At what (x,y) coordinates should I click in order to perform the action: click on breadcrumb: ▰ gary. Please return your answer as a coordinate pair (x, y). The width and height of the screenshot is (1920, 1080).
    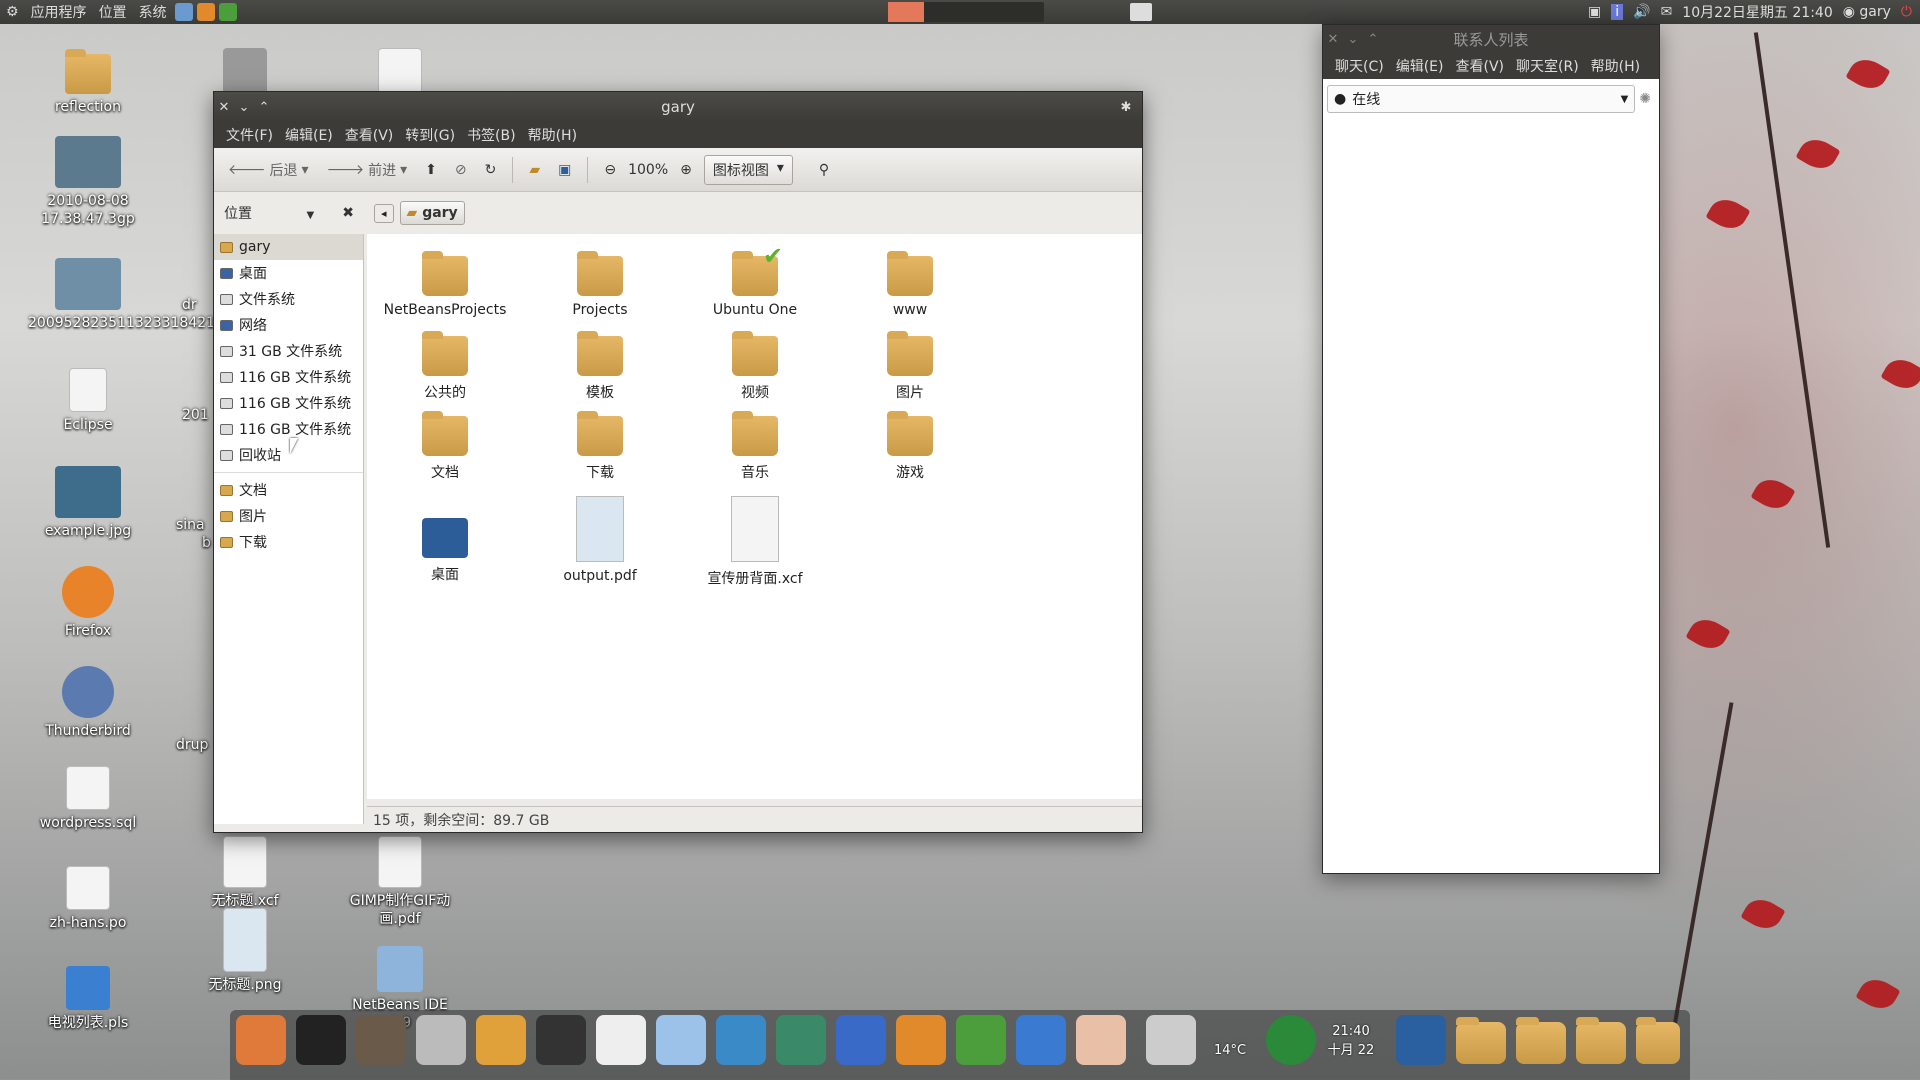
    Looking at the image, I should click on (432, 213).